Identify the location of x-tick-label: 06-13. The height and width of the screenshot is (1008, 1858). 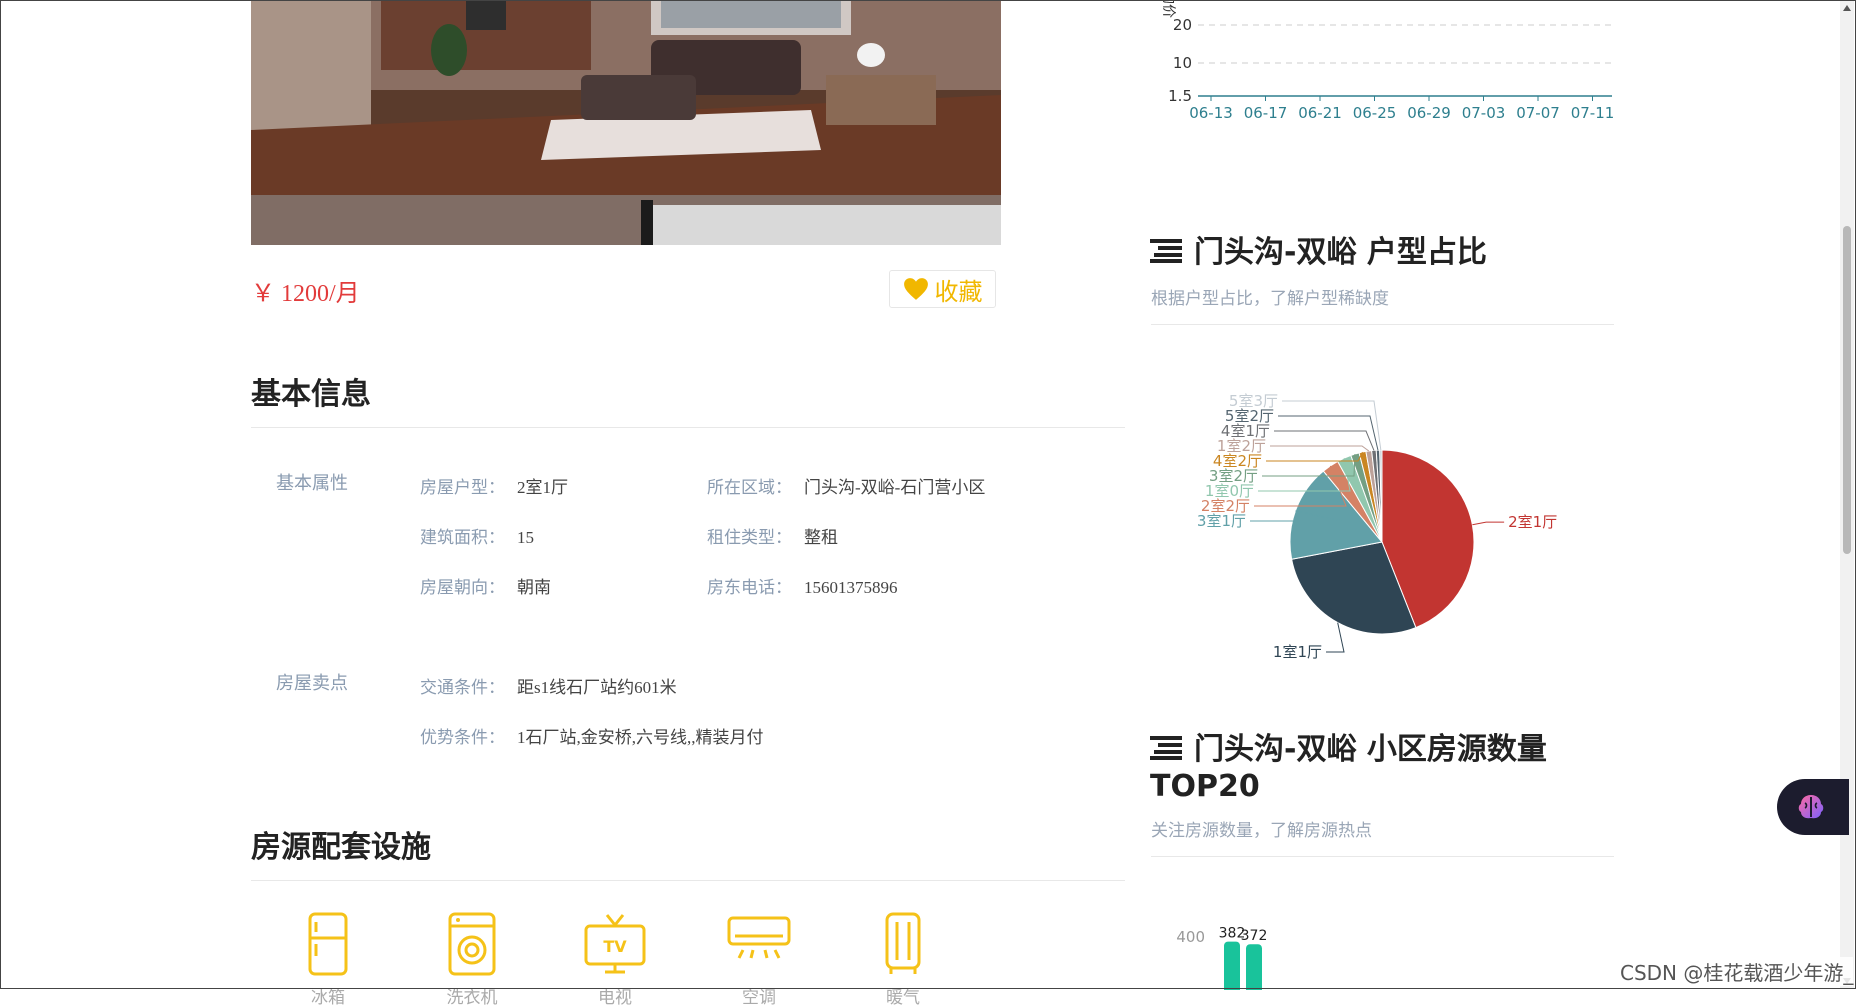
(1211, 113).